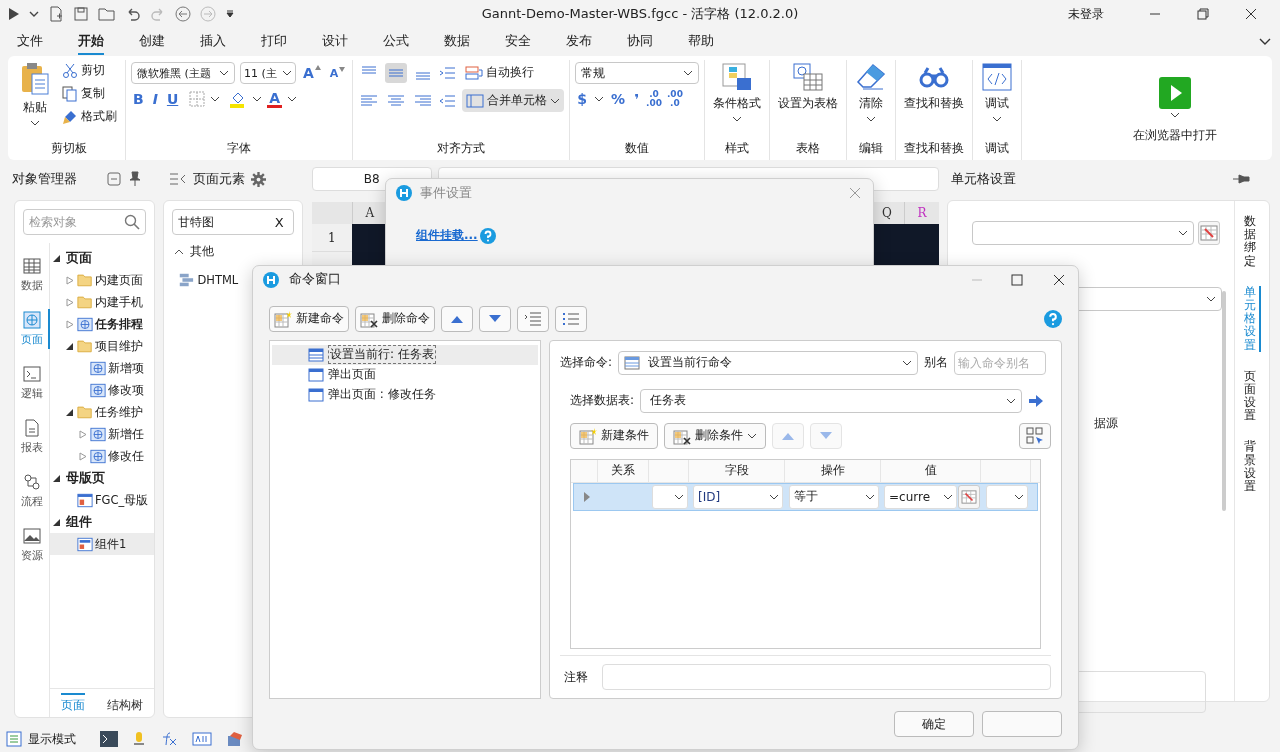  What do you see at coordinates (637, 148) in the screenshot?
I see `group-label: 数值` at bounding box center [637, 148].